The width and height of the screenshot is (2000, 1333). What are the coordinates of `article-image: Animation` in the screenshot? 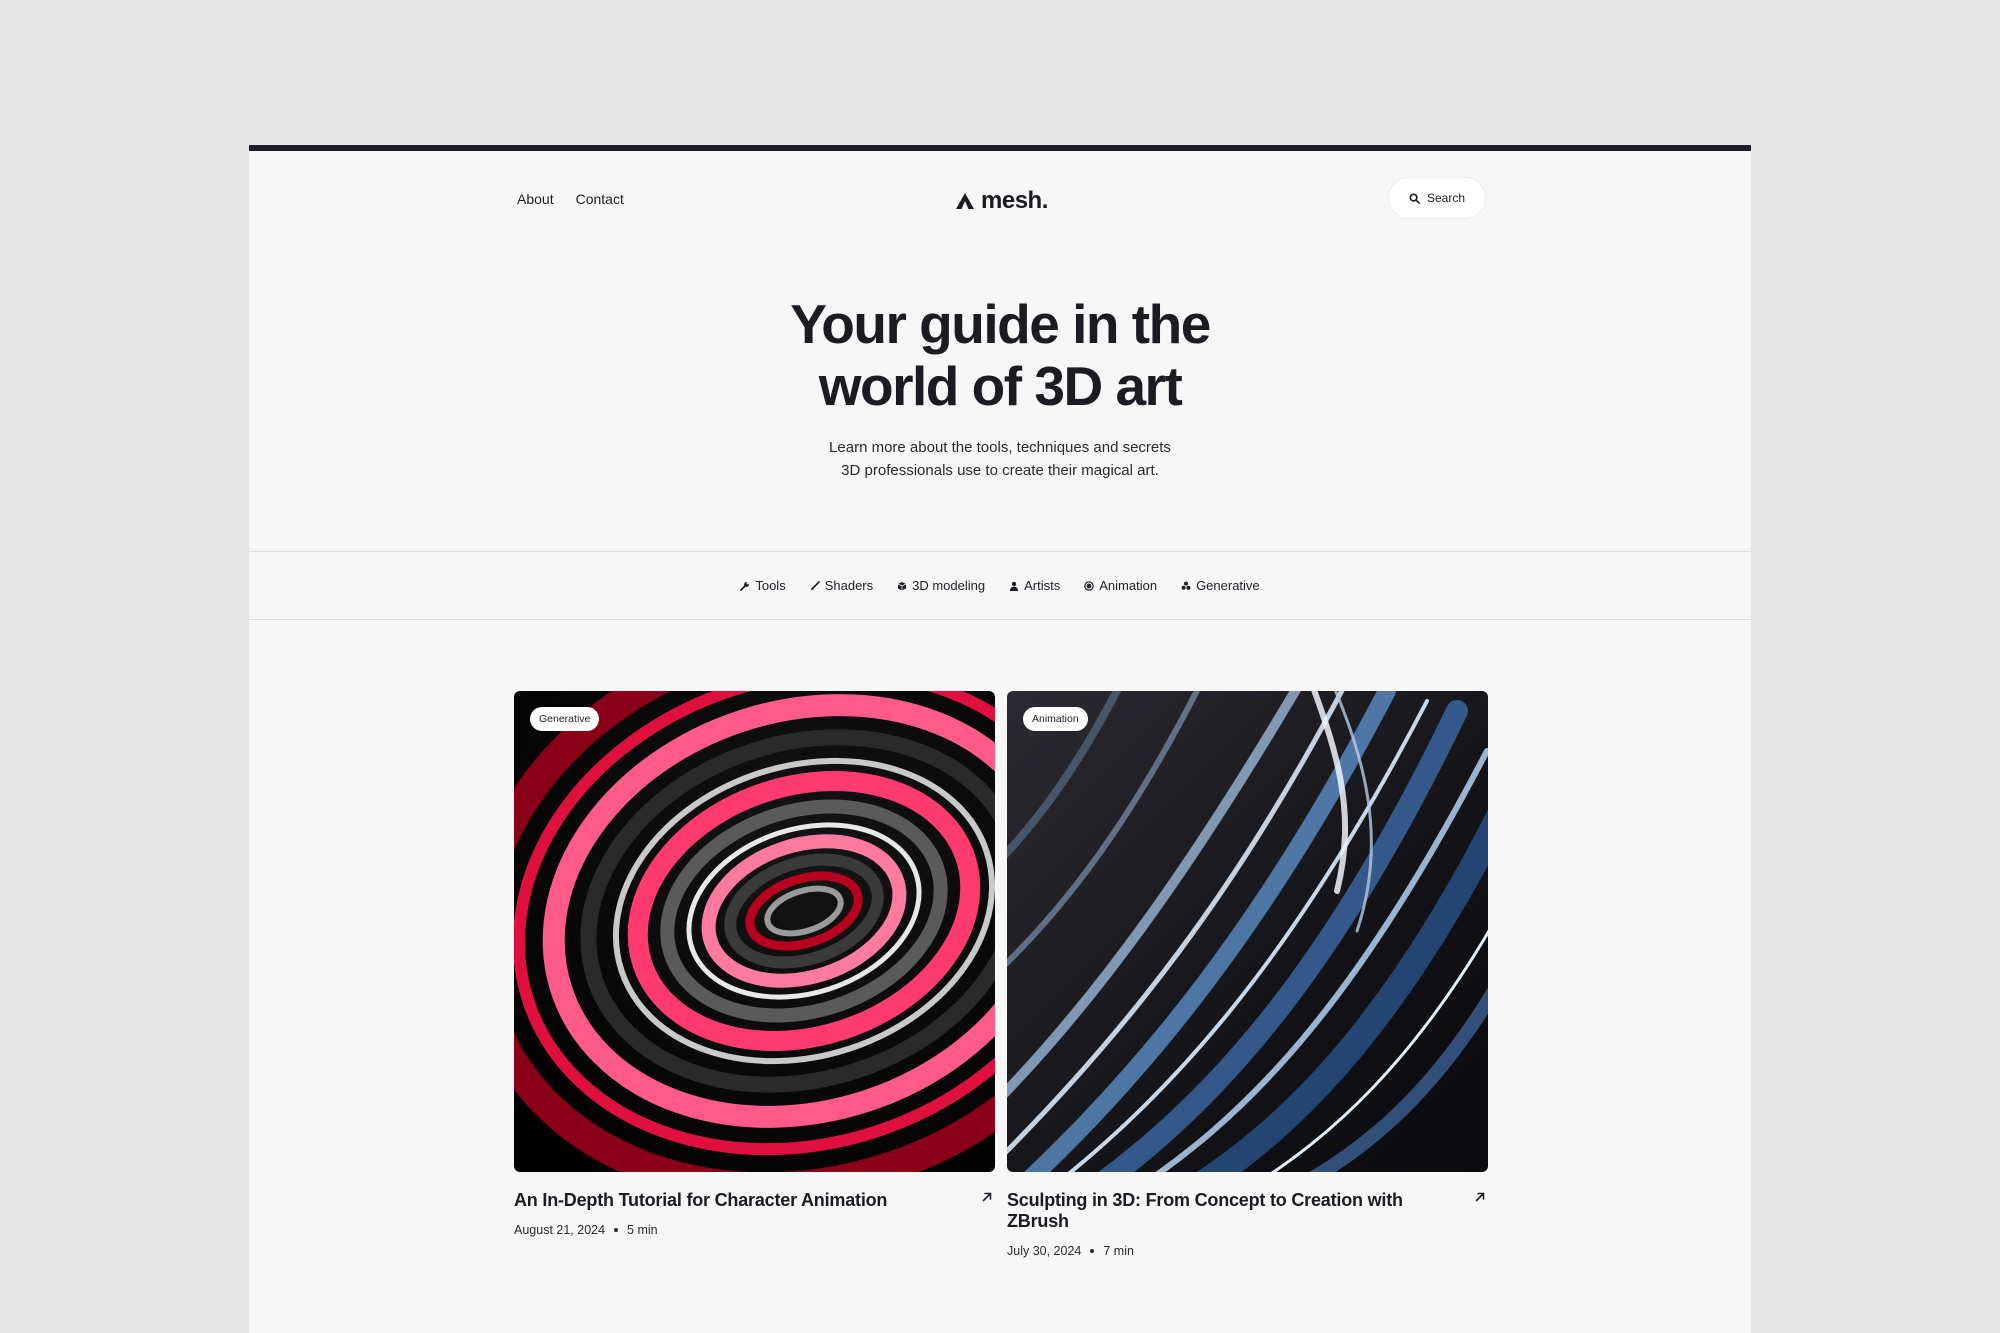 It's located at (1247, 931).